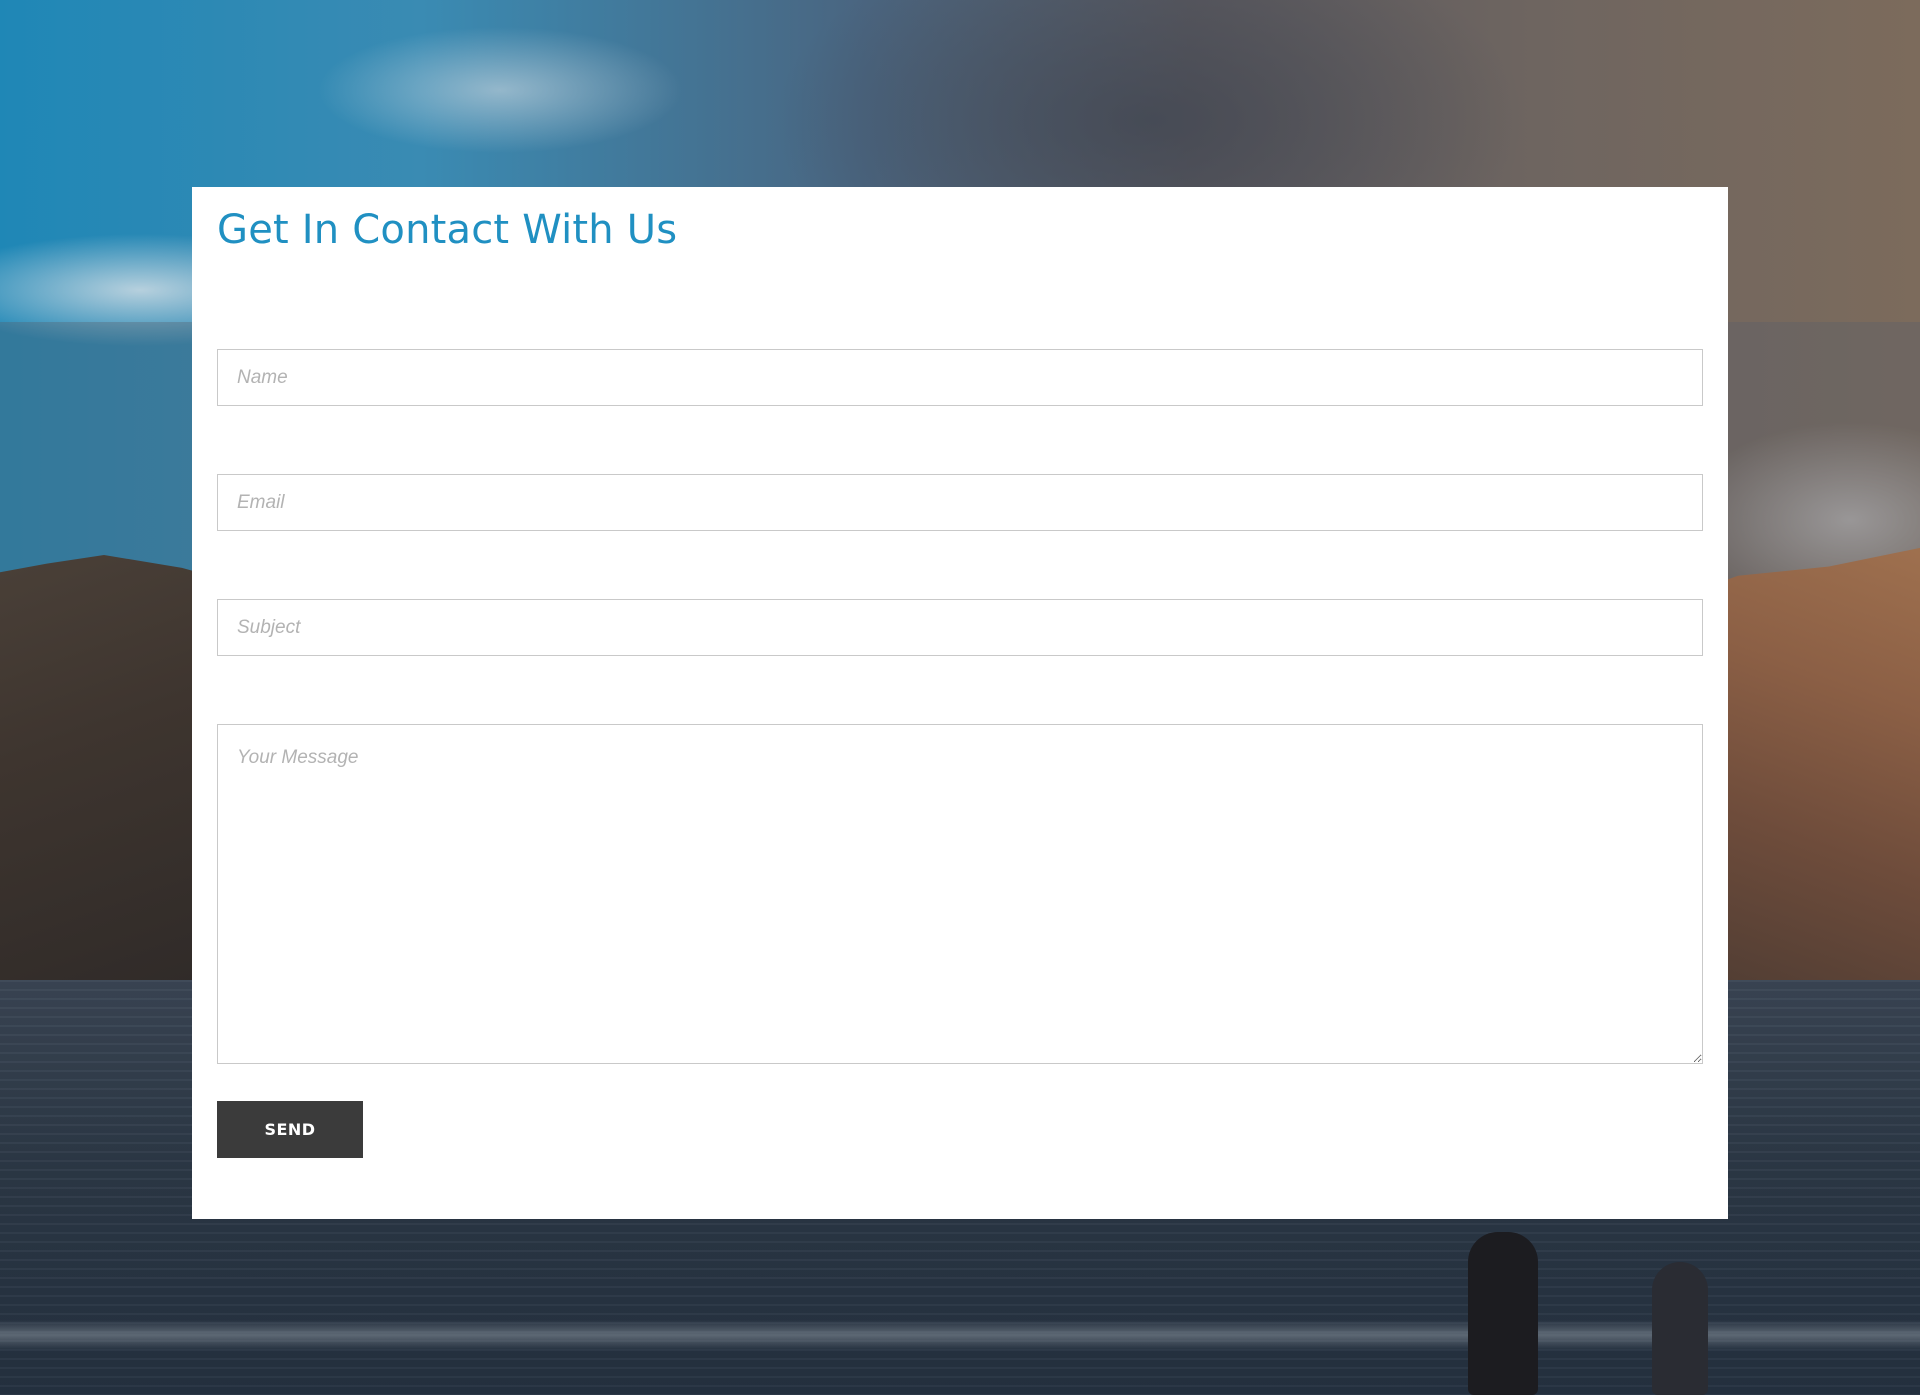 The width and height of the screenshot is (1920, 1395). I want to click on wave-foam, so click(960, 1335).